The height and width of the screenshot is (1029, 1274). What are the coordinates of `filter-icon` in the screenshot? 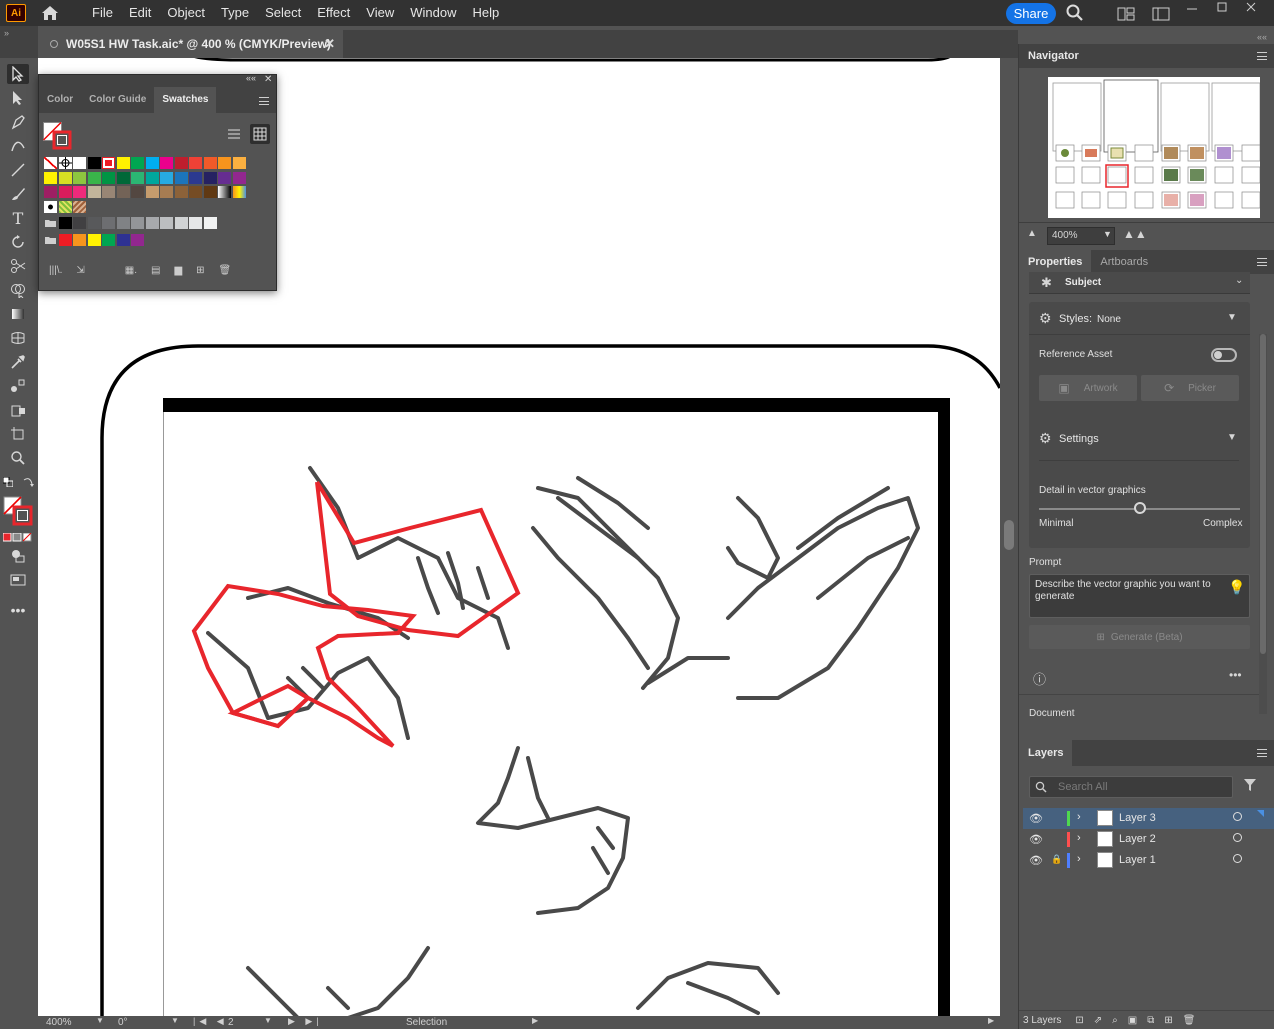 It's located at (1250, 786).